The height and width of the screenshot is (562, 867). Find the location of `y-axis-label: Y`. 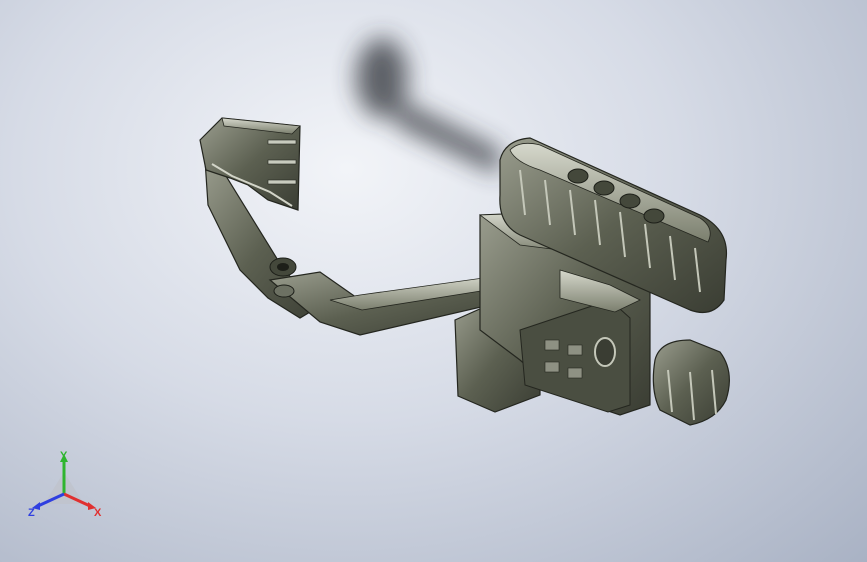

y-axis-label: Y is located at coordinates (64, 456).